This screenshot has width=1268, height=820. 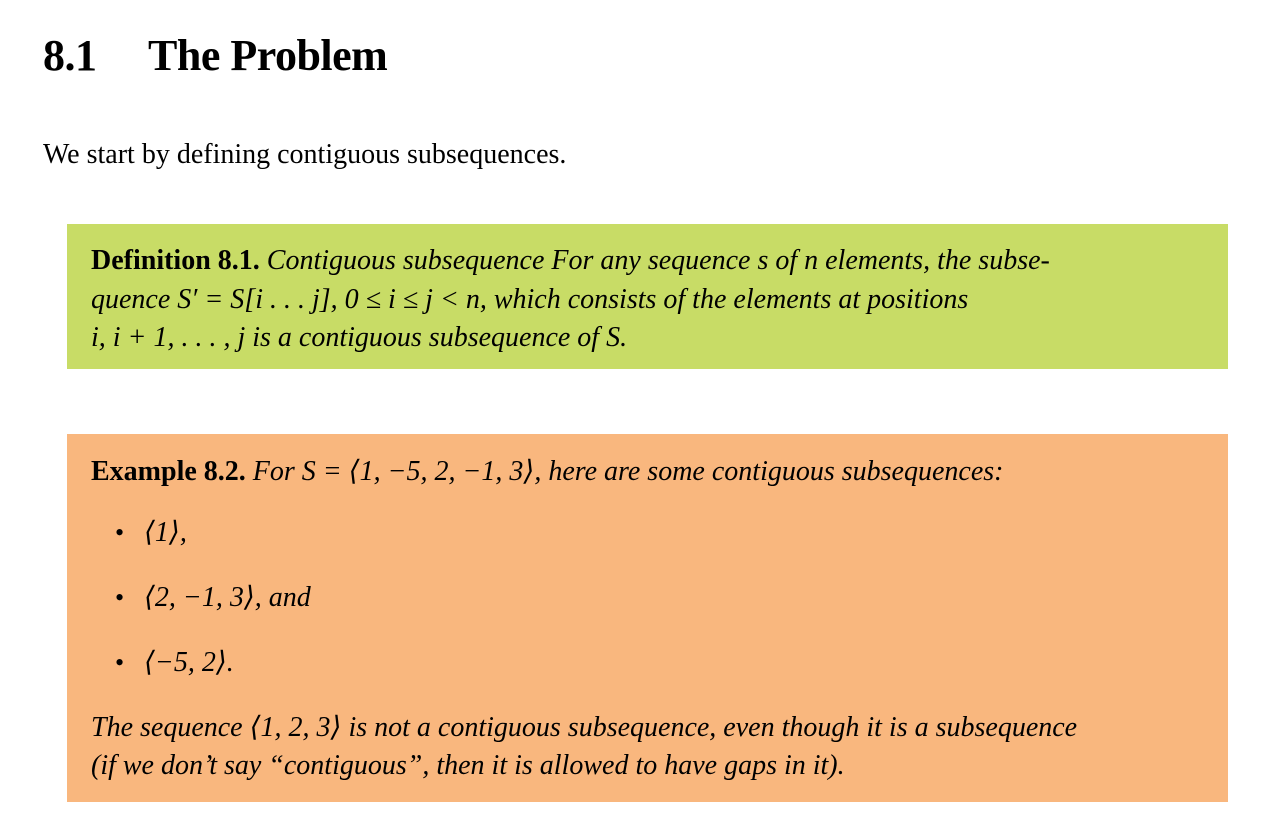 I want to click on list-item-text: ⟨−5, 2⟩., so click(x=189, y=662).